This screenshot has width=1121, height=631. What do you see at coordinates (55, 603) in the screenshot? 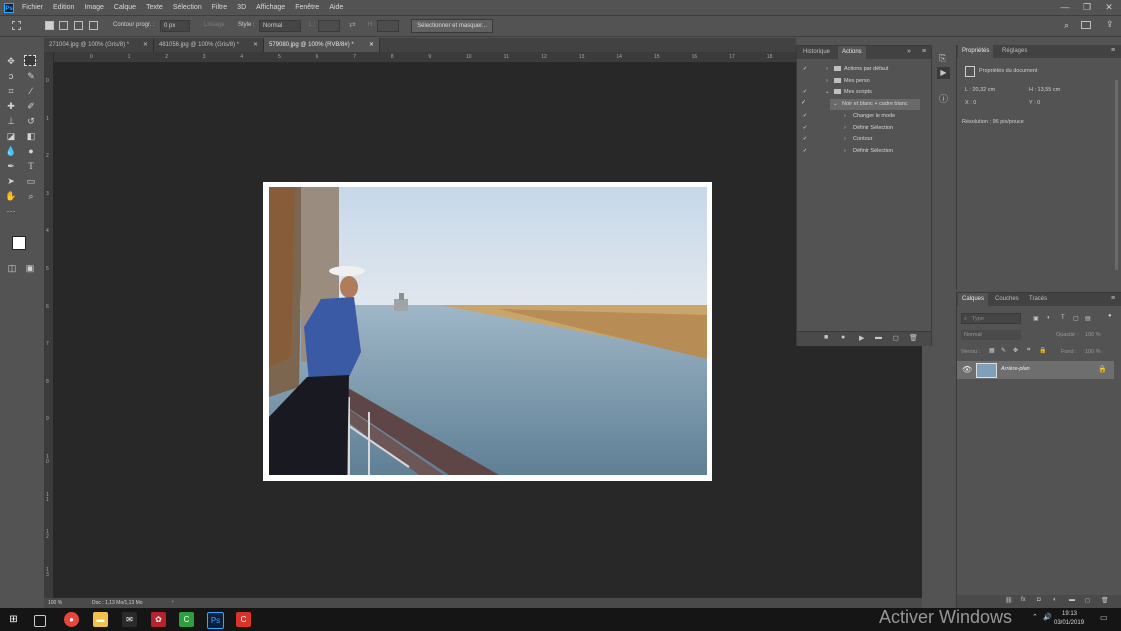
I see `zoom-level: 100 %` at bounding box center [55, 603].